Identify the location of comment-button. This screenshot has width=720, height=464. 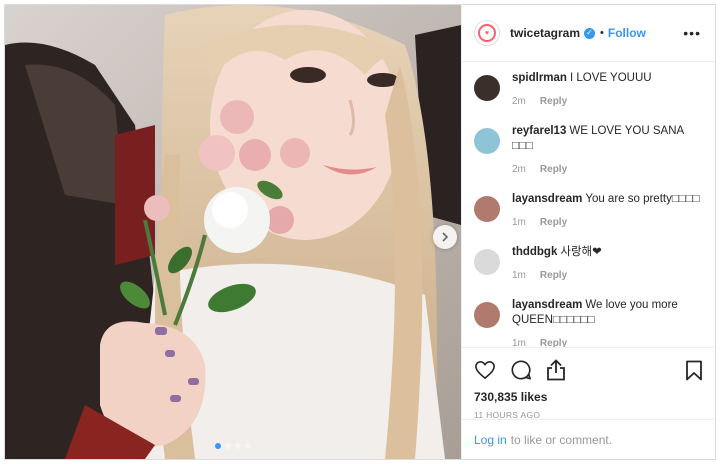
(521, 370).